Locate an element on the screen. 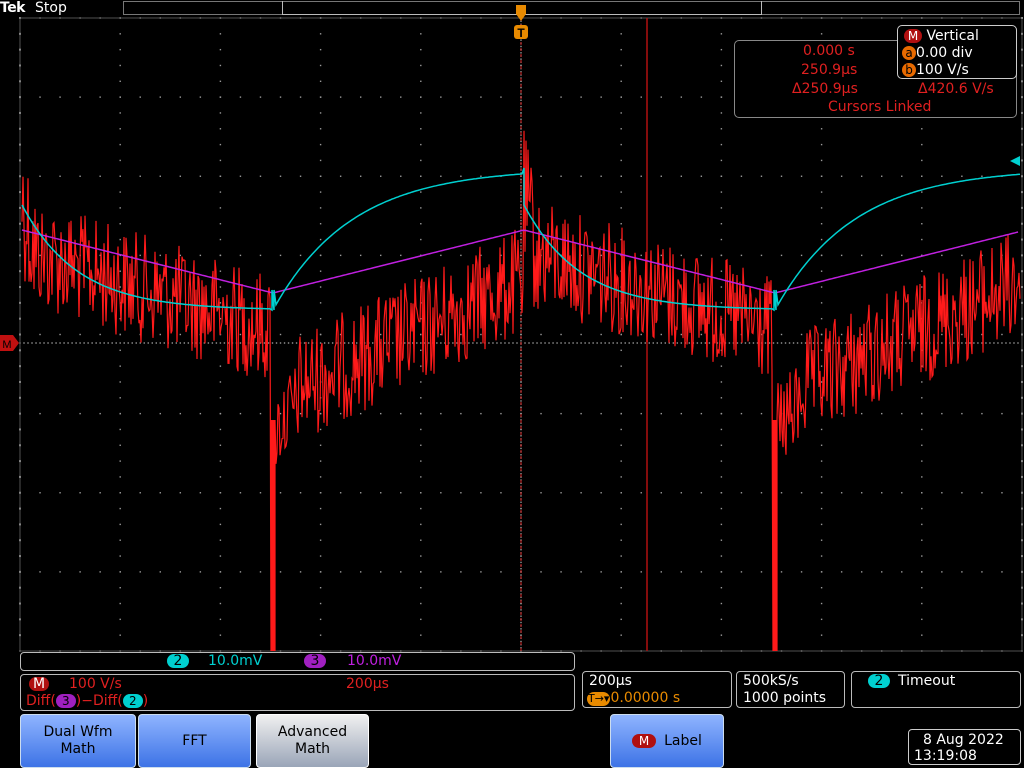  trigger-mode: Timeout is located at coordinates (927, 681).